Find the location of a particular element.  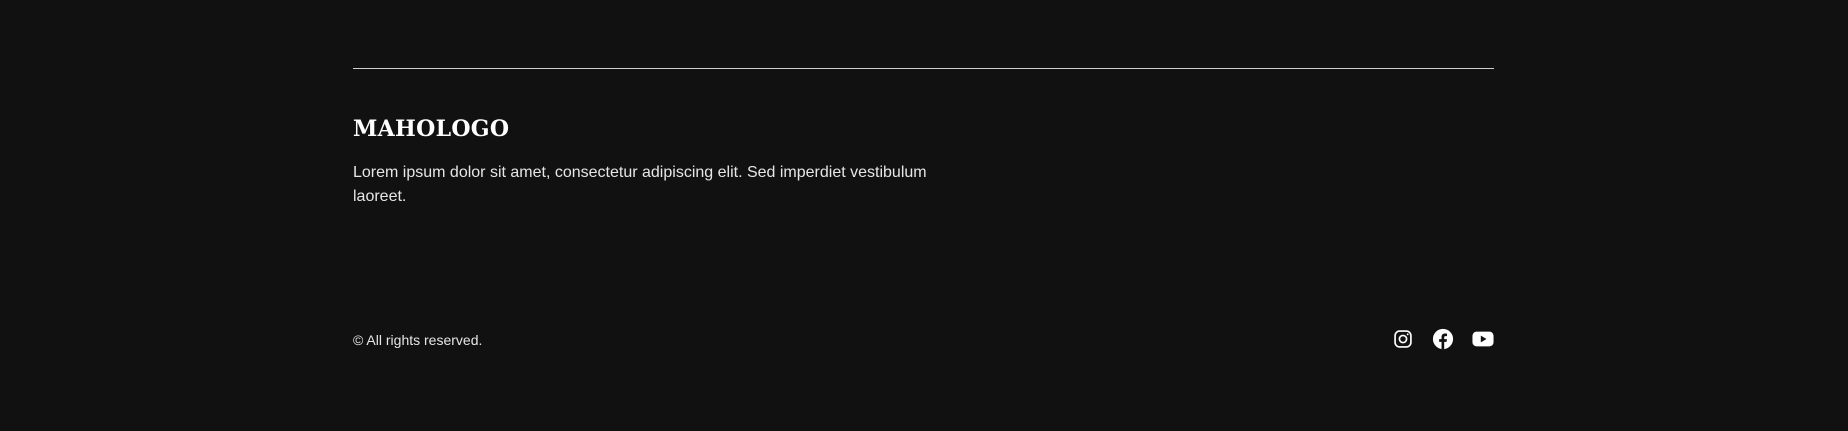

copyright-text: © All rights reserved. is located at coordinates (418, 340).